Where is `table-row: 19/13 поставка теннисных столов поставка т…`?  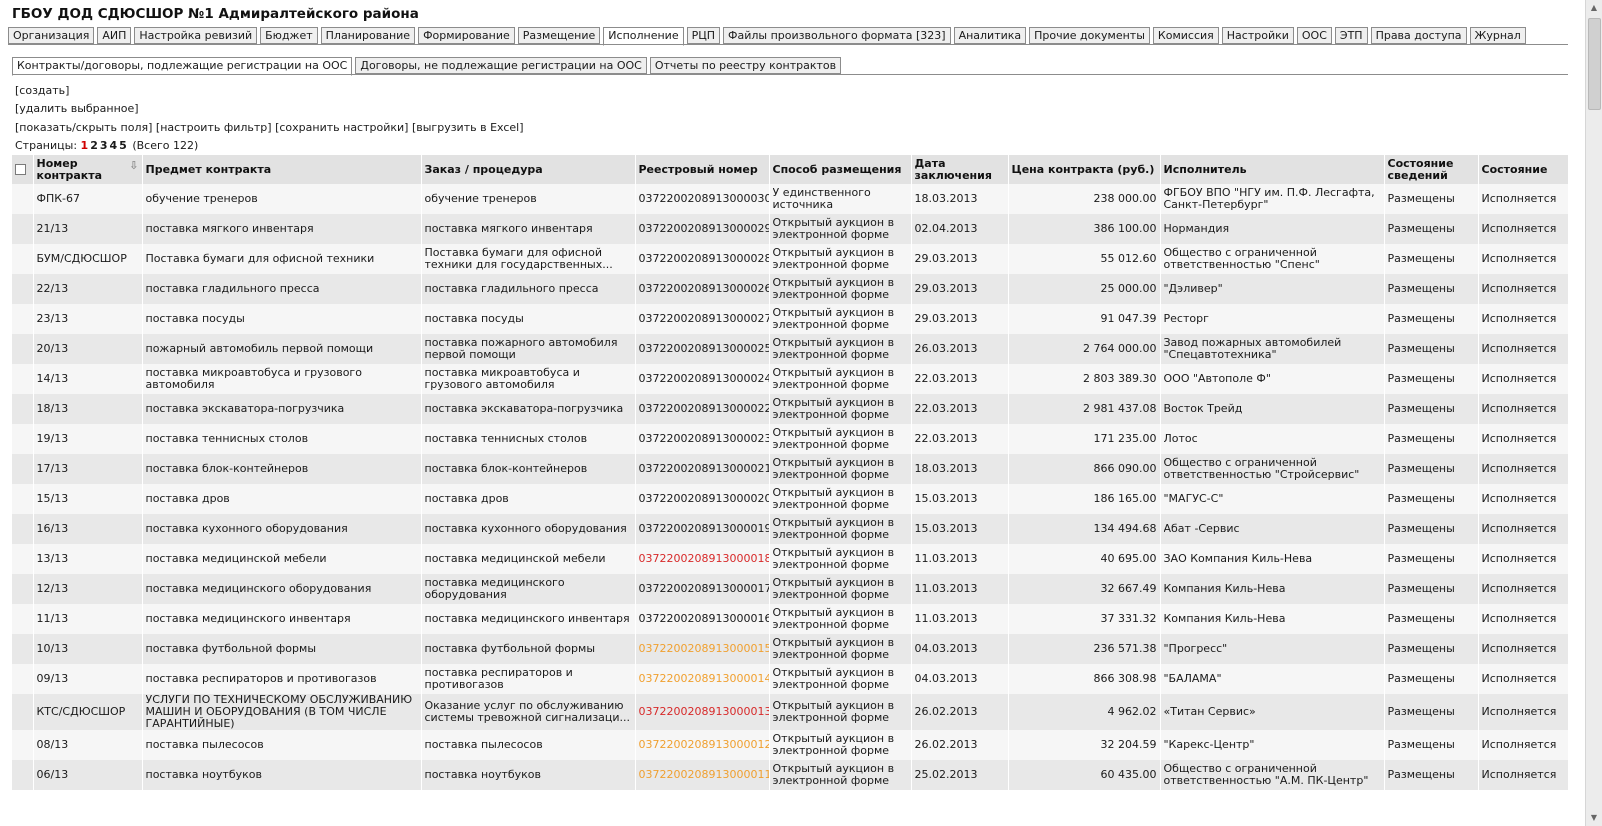
table-row: 19/13 поставка теннисных столов поставка т… is located at coordinates (790, 439).